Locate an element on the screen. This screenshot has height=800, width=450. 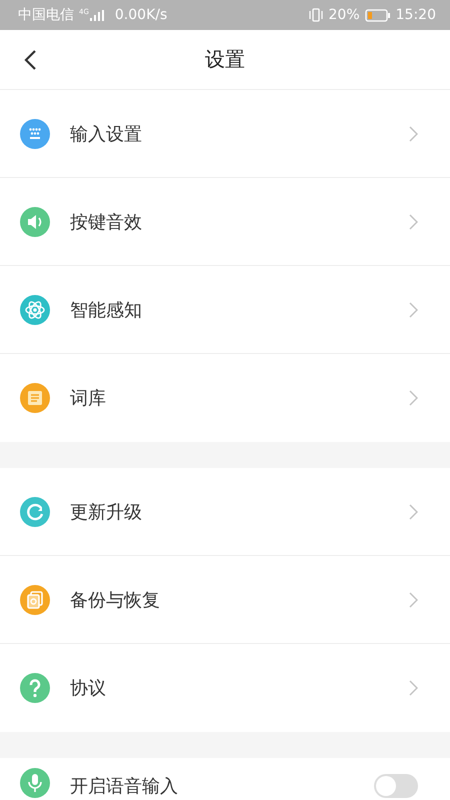
settings-label: 输入设置 is located at coordinates (106, 134).